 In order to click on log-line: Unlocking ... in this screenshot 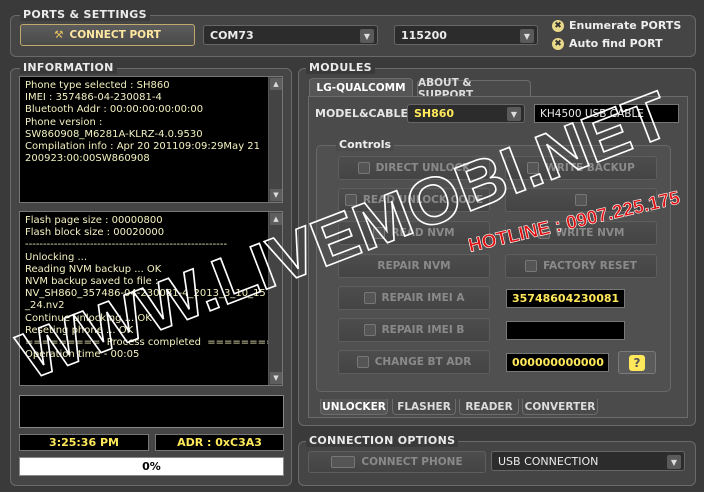, I will do `click(56, 257)`.